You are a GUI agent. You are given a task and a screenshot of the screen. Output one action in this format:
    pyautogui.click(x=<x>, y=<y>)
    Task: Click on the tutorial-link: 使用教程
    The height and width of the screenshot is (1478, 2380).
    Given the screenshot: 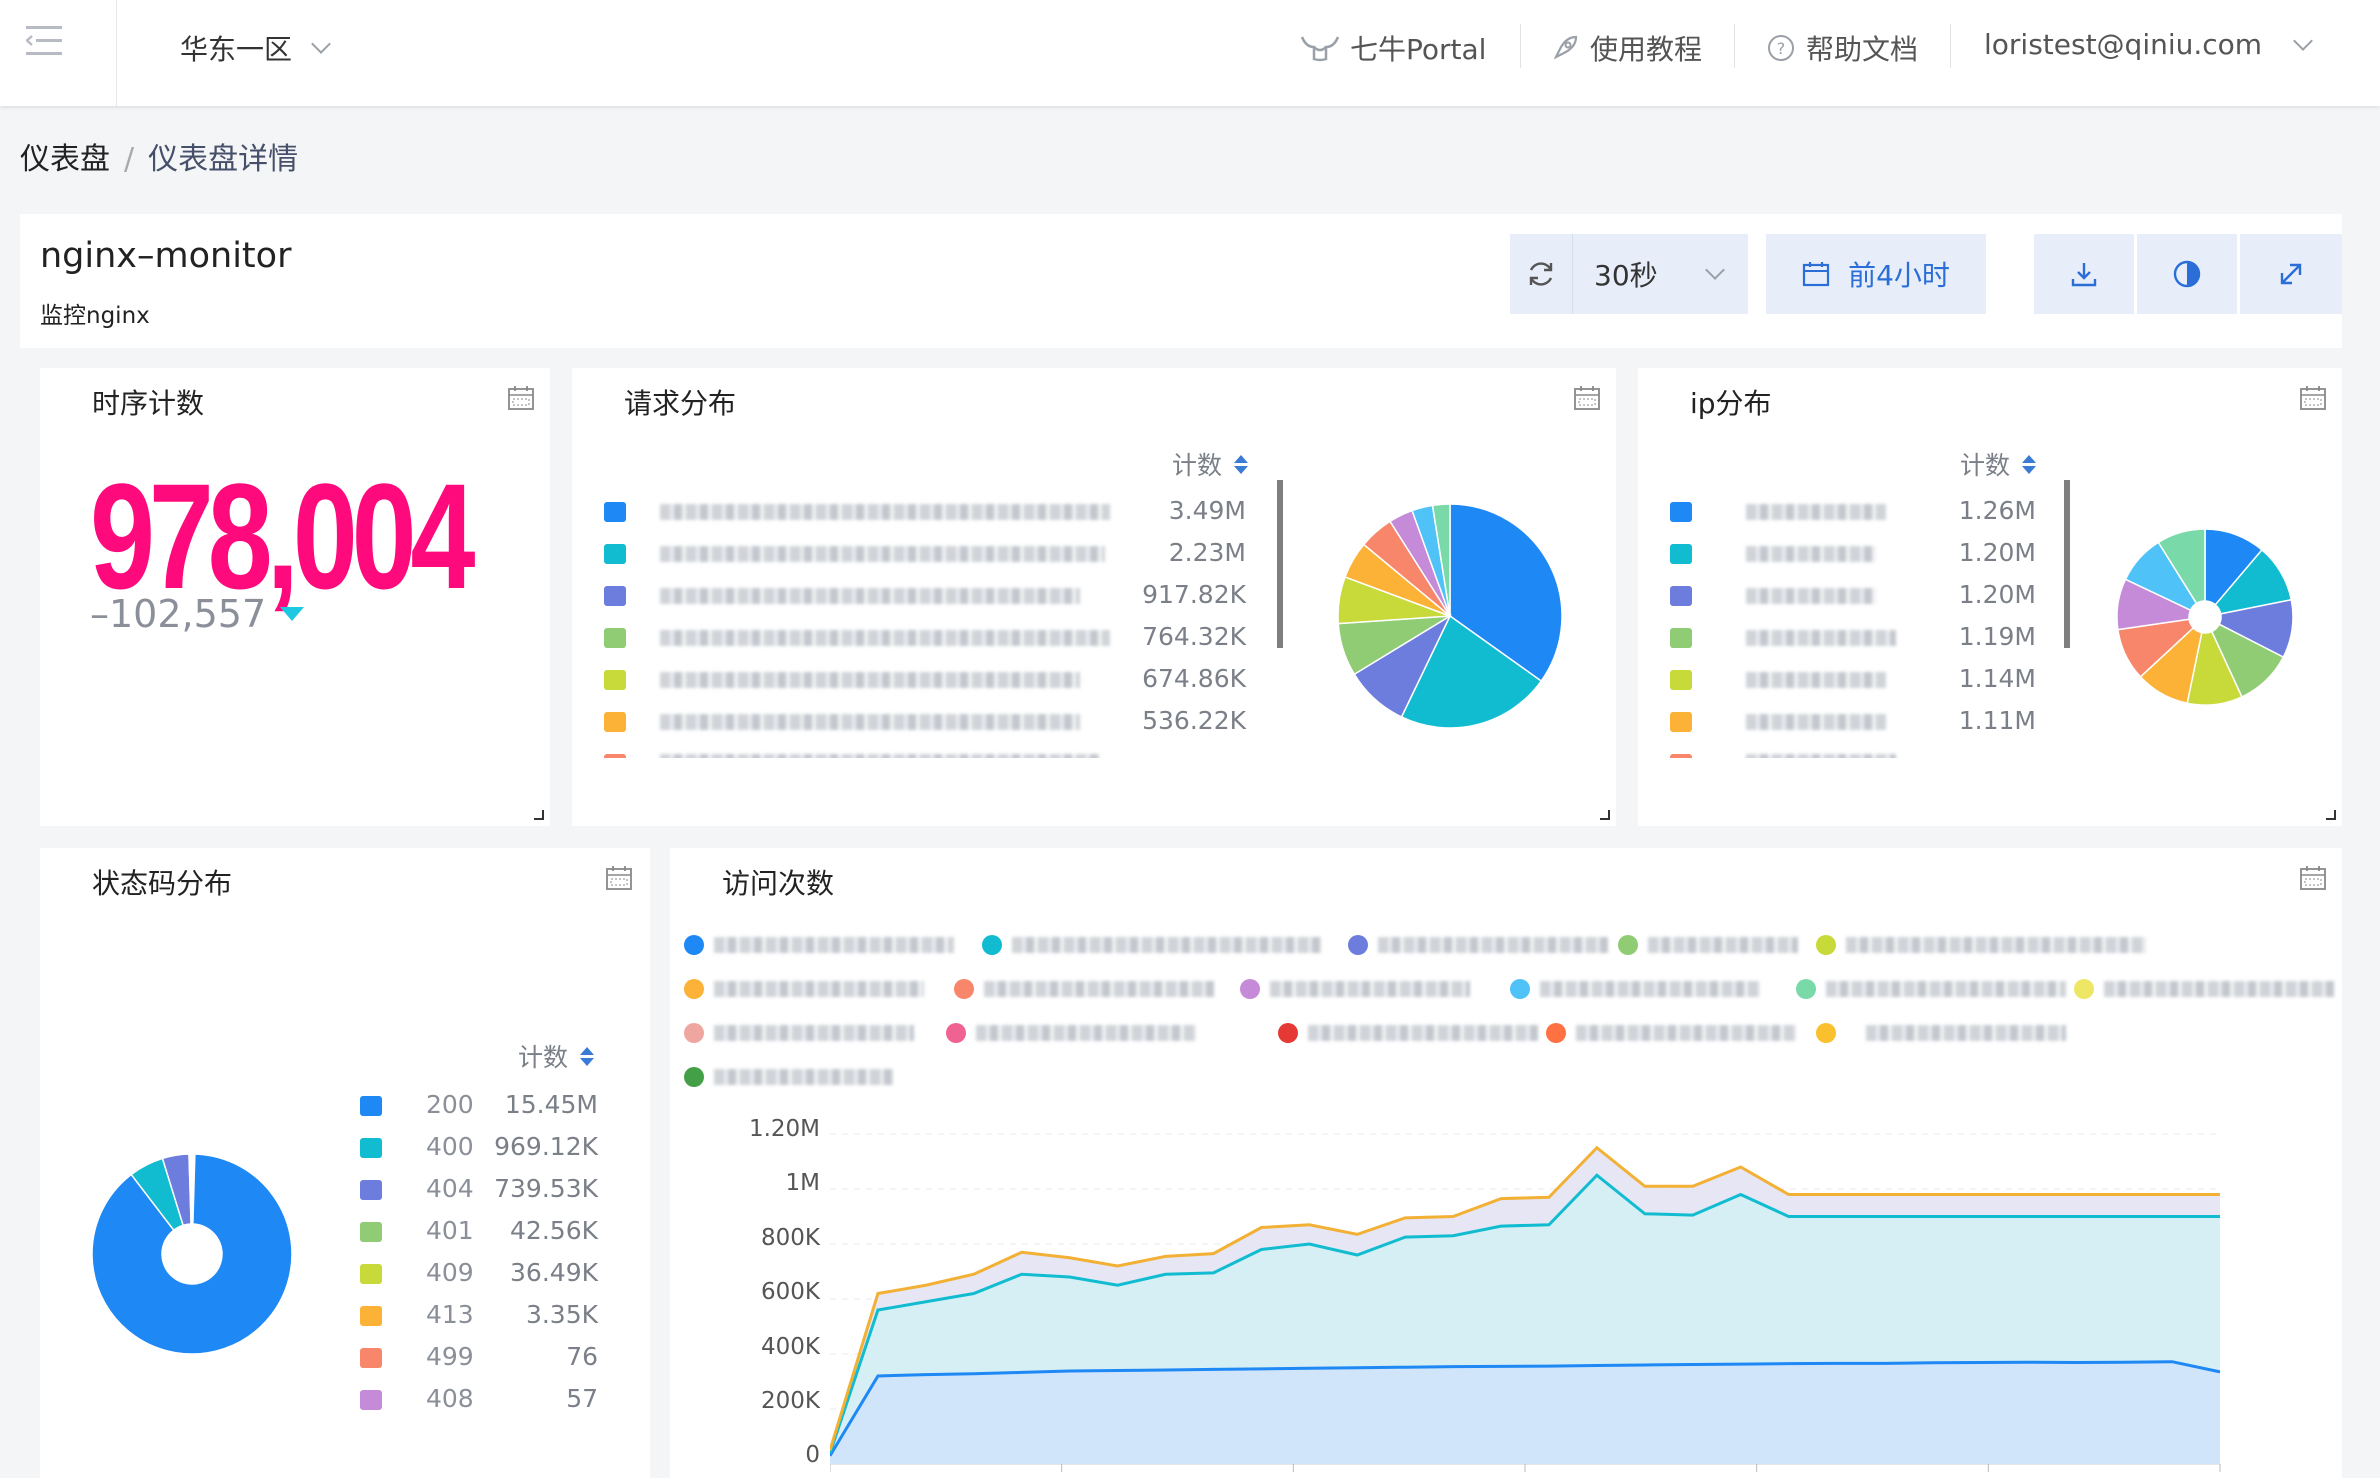 What is the action you would take?
    pyautogui.click(x=1626, y=48)
    